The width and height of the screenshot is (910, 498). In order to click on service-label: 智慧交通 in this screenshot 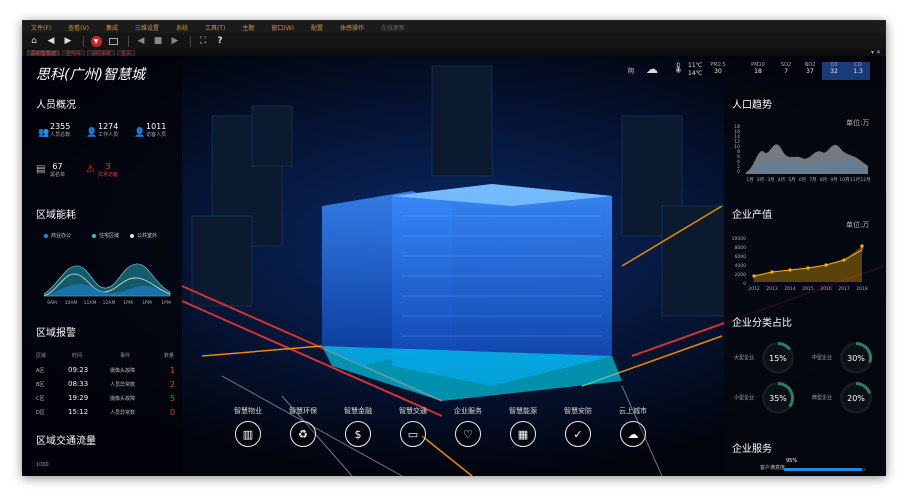, I will do `click(413, 411)`.